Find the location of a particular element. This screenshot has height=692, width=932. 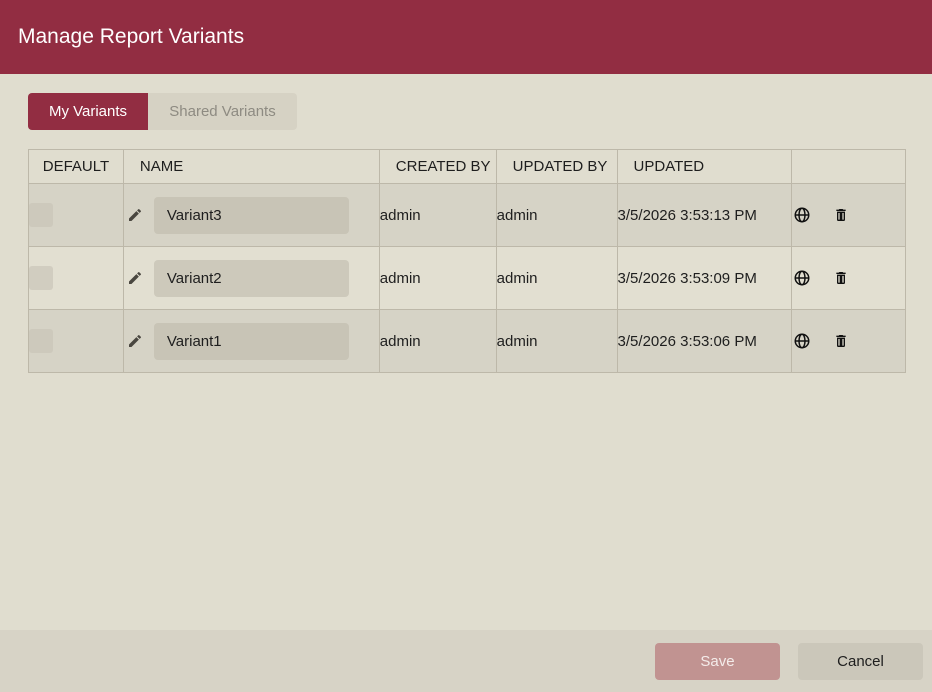

updated-cell: 3/5/2026 3:53:13 PM is located at coordinates (704, 215).